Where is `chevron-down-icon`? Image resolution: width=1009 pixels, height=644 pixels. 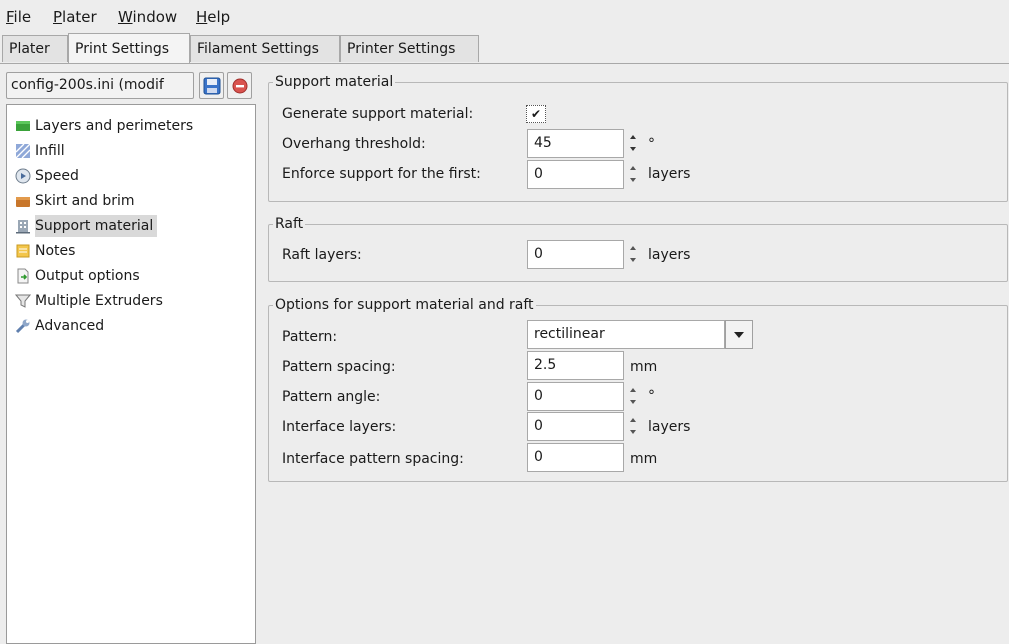
chevron-down-icon is located at coordinates (739, 334).